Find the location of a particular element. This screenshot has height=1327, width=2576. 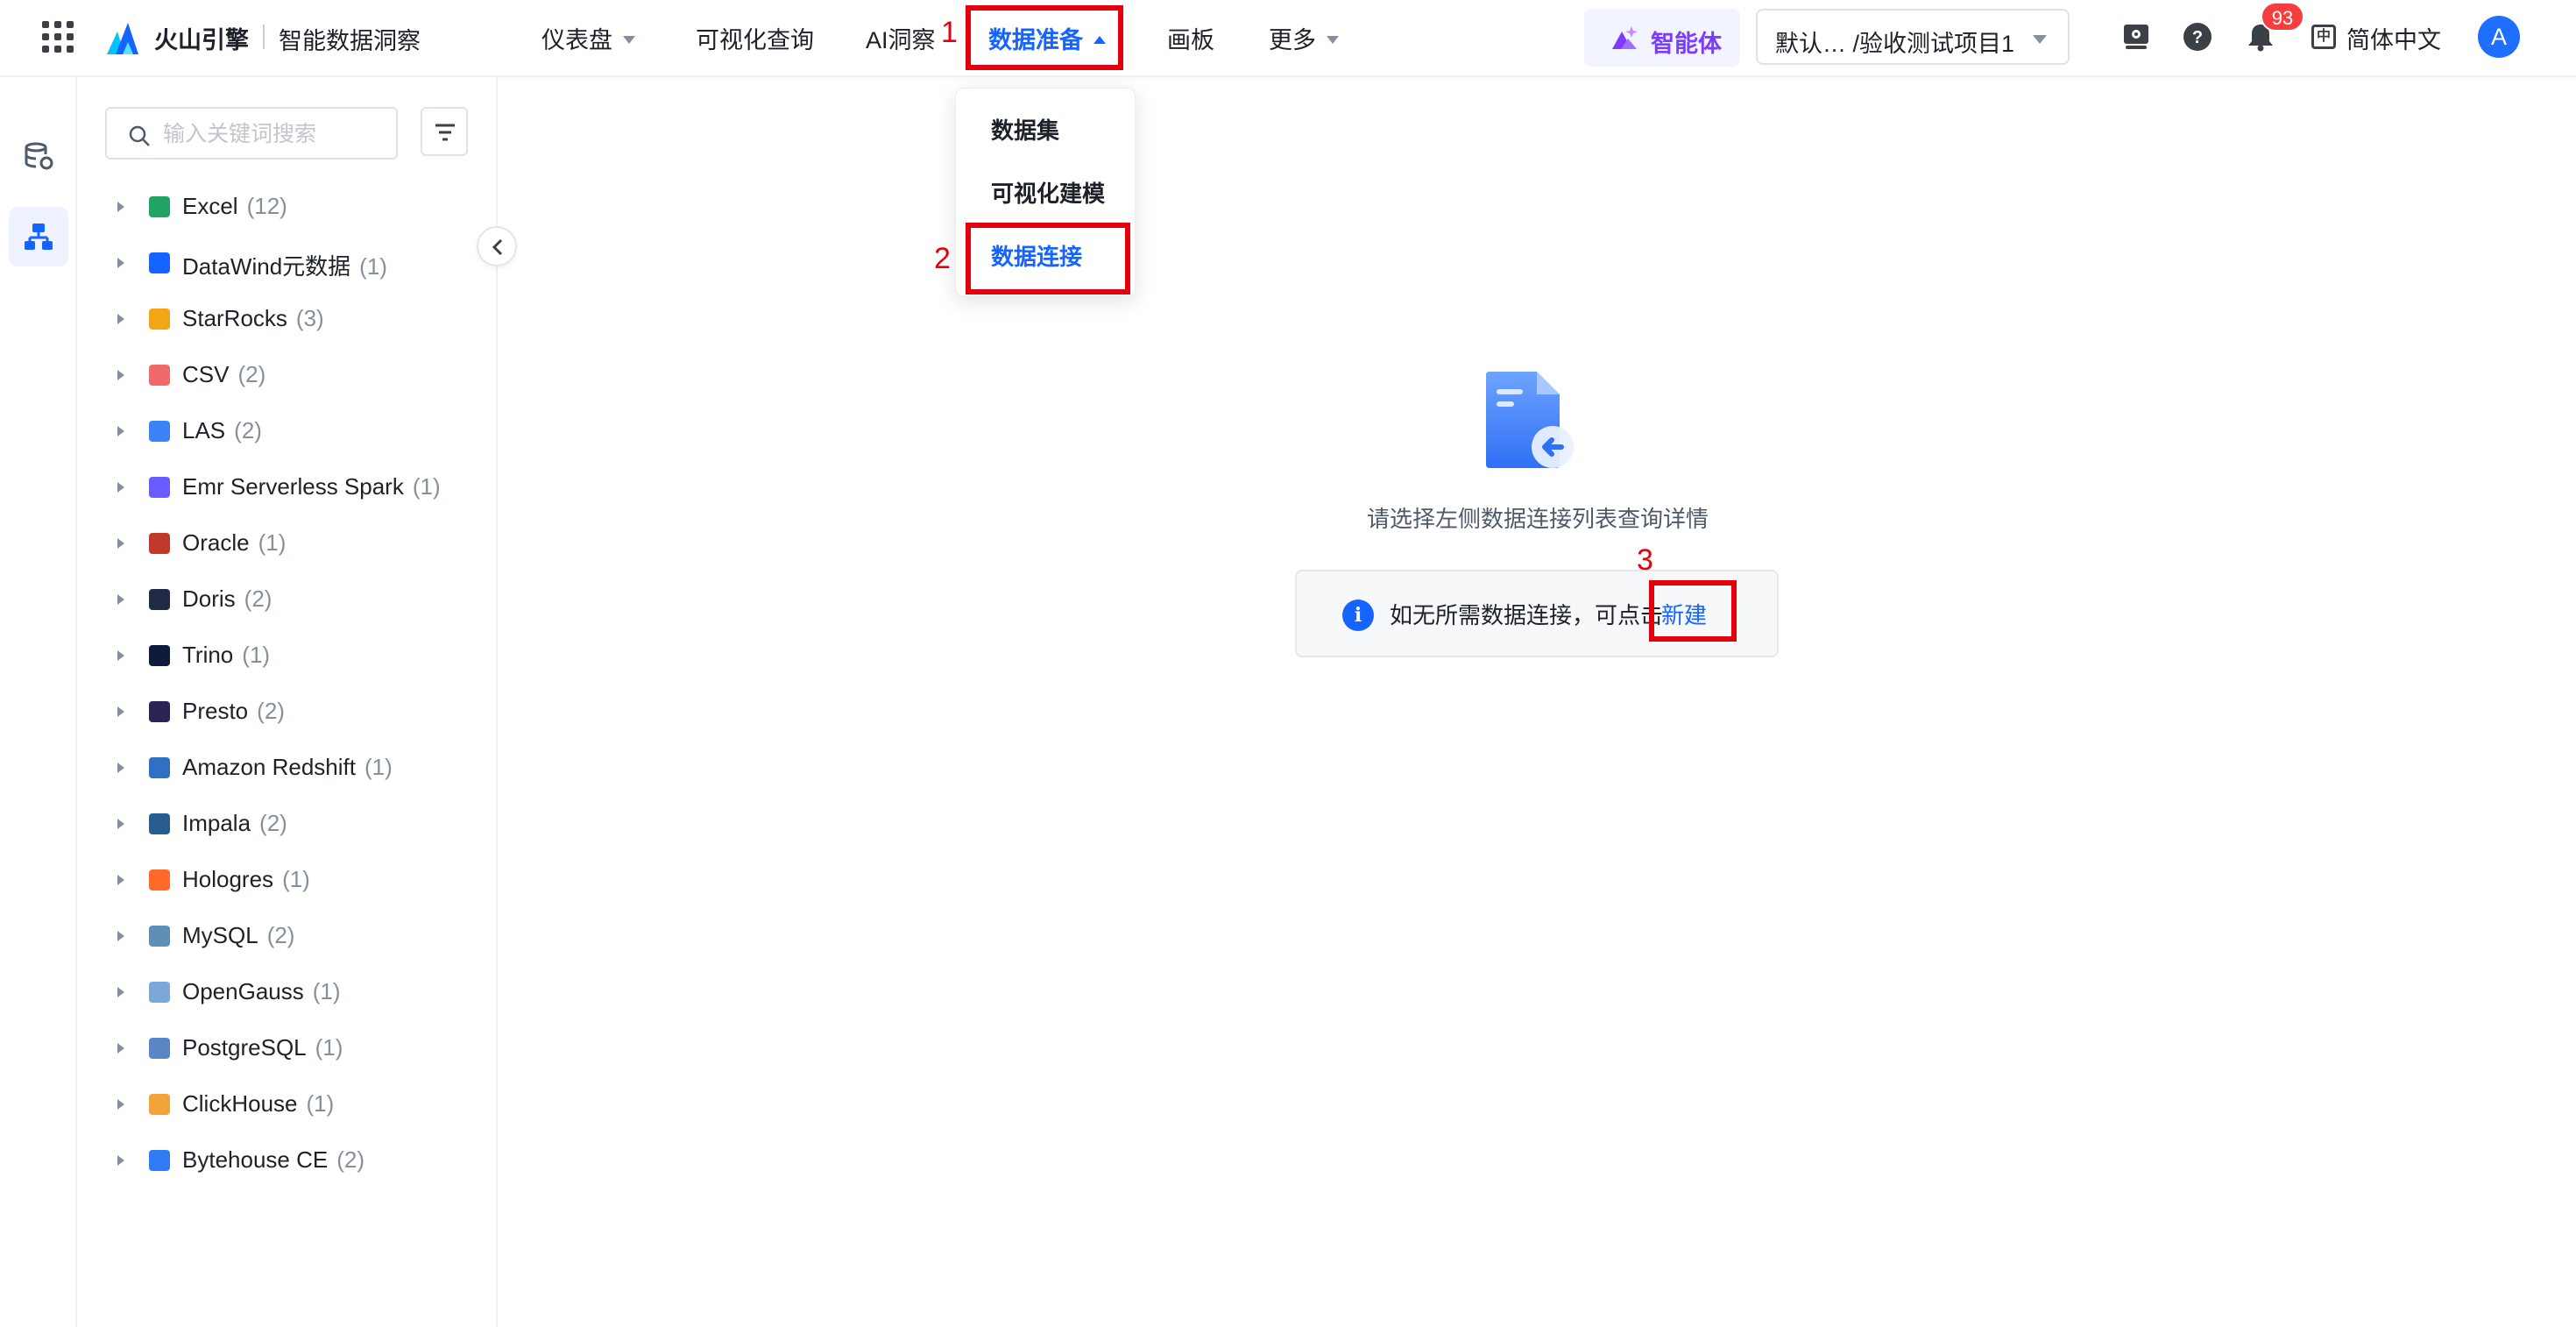

nav-dashboard: 仪表盘 is located at coordinates (588, 38).